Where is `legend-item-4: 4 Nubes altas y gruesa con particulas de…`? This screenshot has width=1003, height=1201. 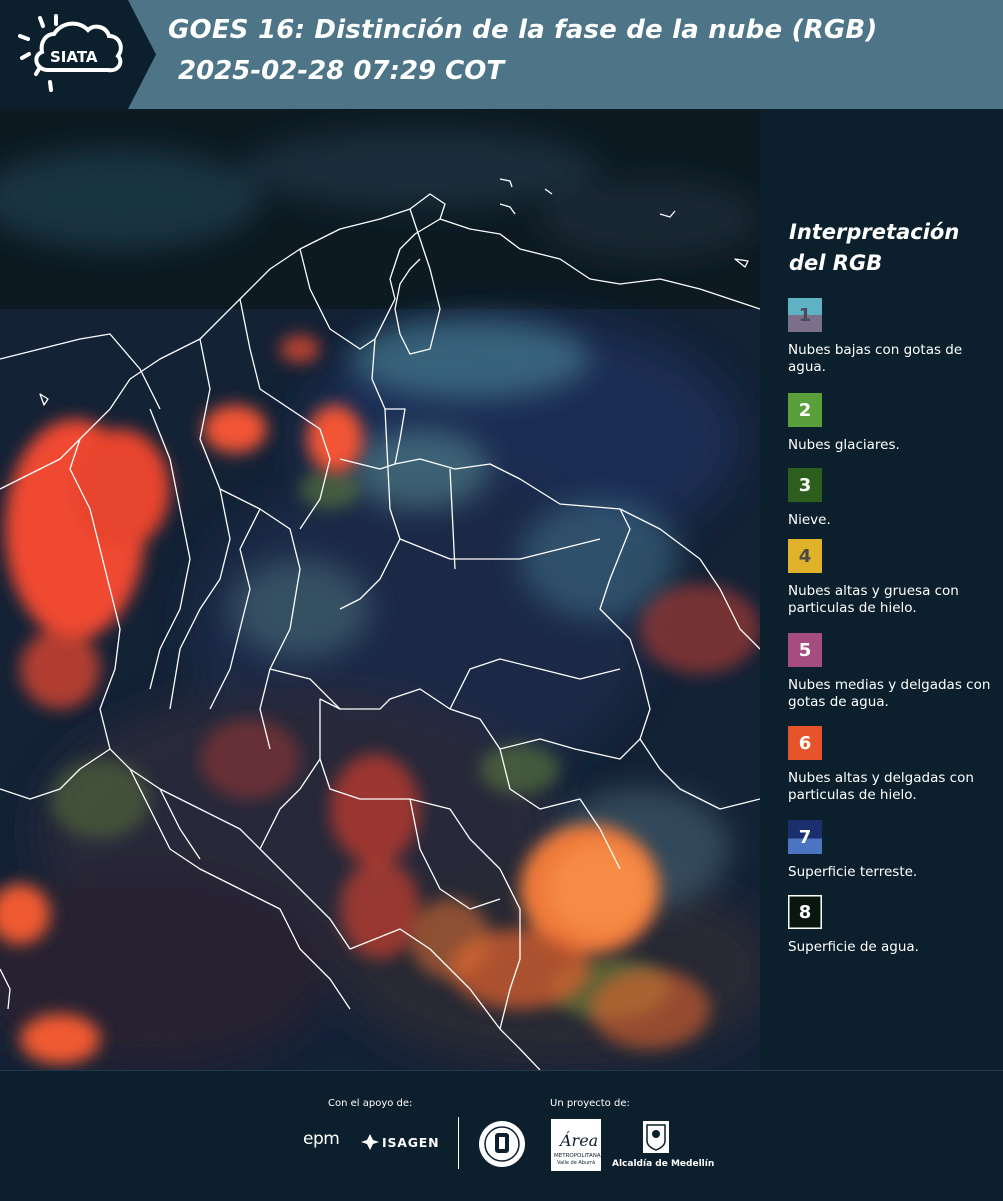 legend-item-4: 4 Nubes altas y gruesa con particulas de… is located at coordinates (893, 578).